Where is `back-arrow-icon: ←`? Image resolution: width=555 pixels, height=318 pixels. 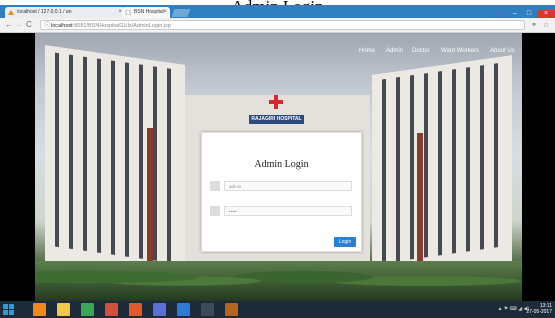
back-arrow-icon: ← is located at coordinates (9, 25).